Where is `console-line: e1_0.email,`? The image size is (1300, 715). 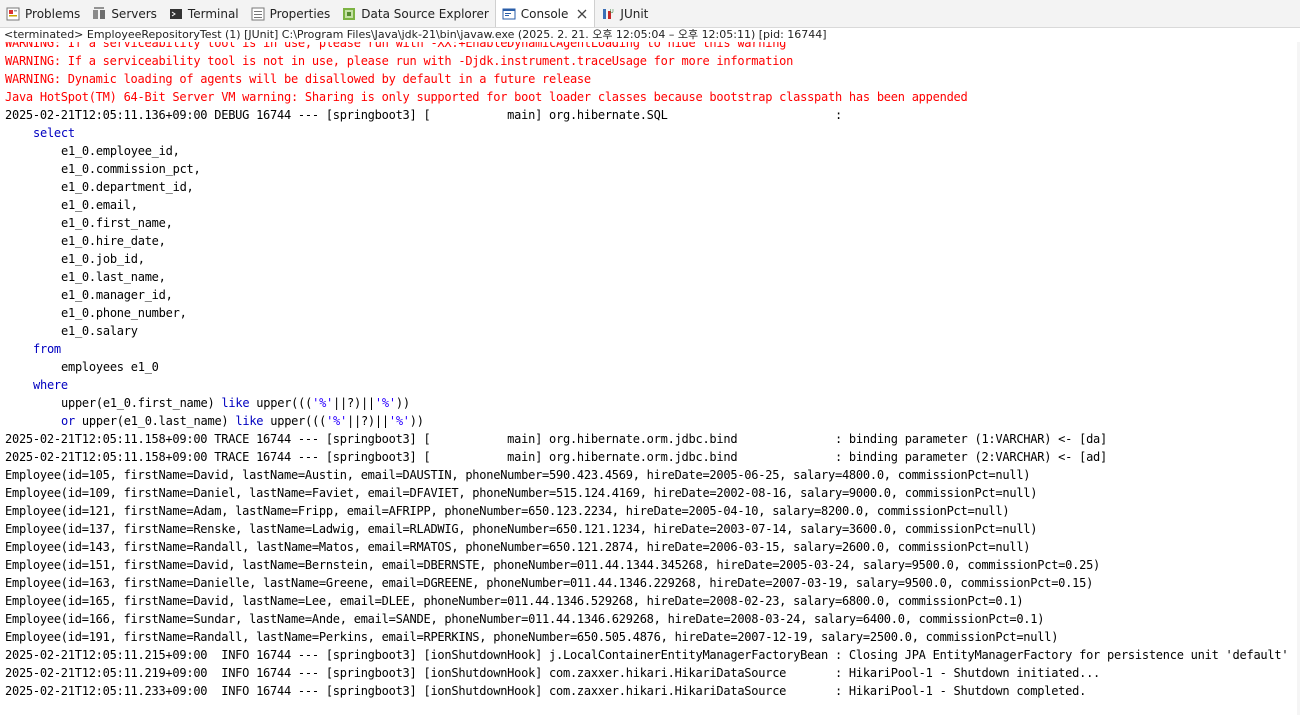
console-line: e1_0.email, is located at coordinates (99, 205).